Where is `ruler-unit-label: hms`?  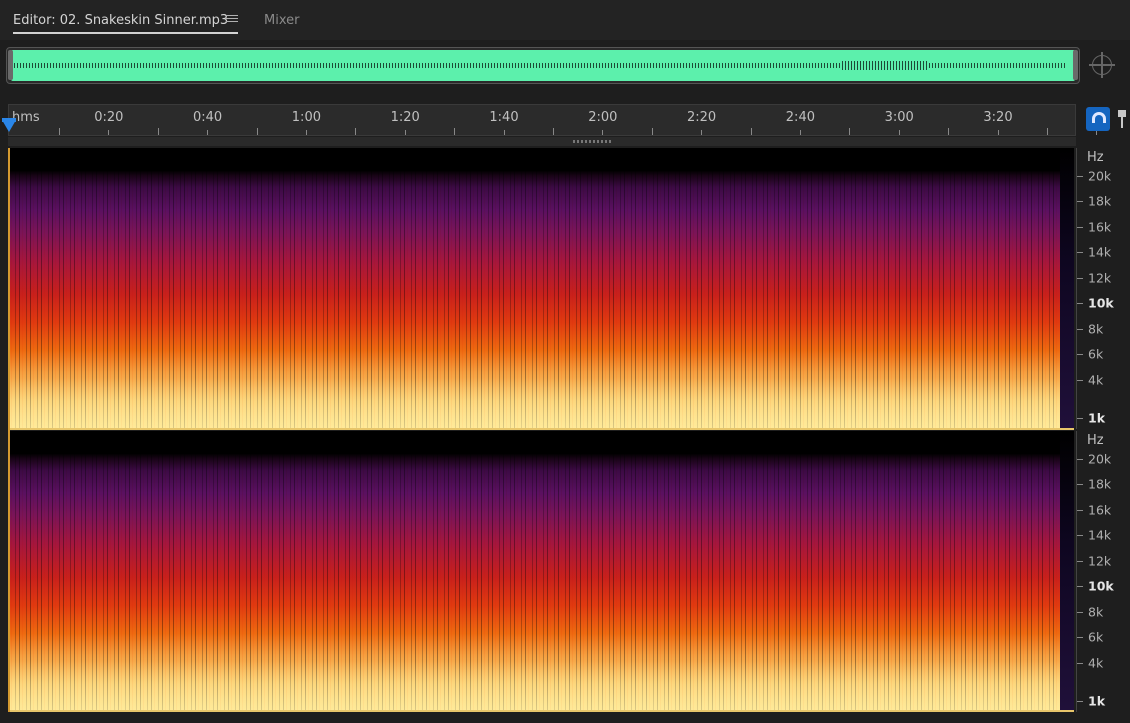 ruler-unit-label: hms is located at coordinates (26, 117).